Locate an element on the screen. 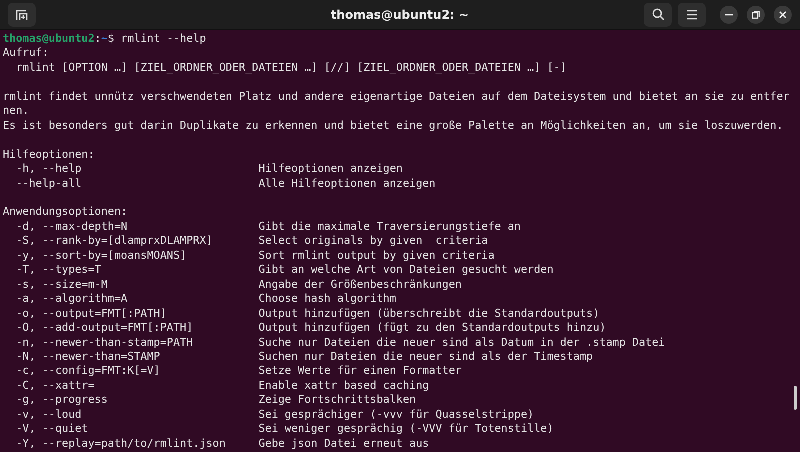  option-name: -Y, --replay=path/to/rmlint.json is located at coordinates (121, 444).